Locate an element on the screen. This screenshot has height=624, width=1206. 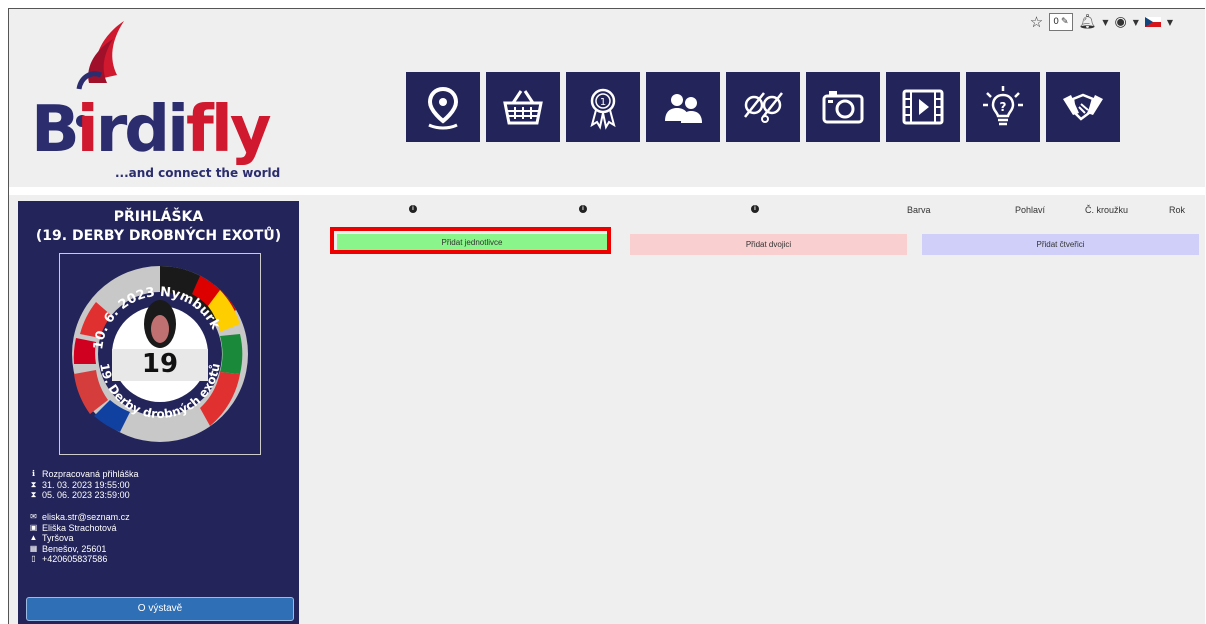
date-start: 31. 03. 2023 19:55:00 is located at coordinates (86, 484).